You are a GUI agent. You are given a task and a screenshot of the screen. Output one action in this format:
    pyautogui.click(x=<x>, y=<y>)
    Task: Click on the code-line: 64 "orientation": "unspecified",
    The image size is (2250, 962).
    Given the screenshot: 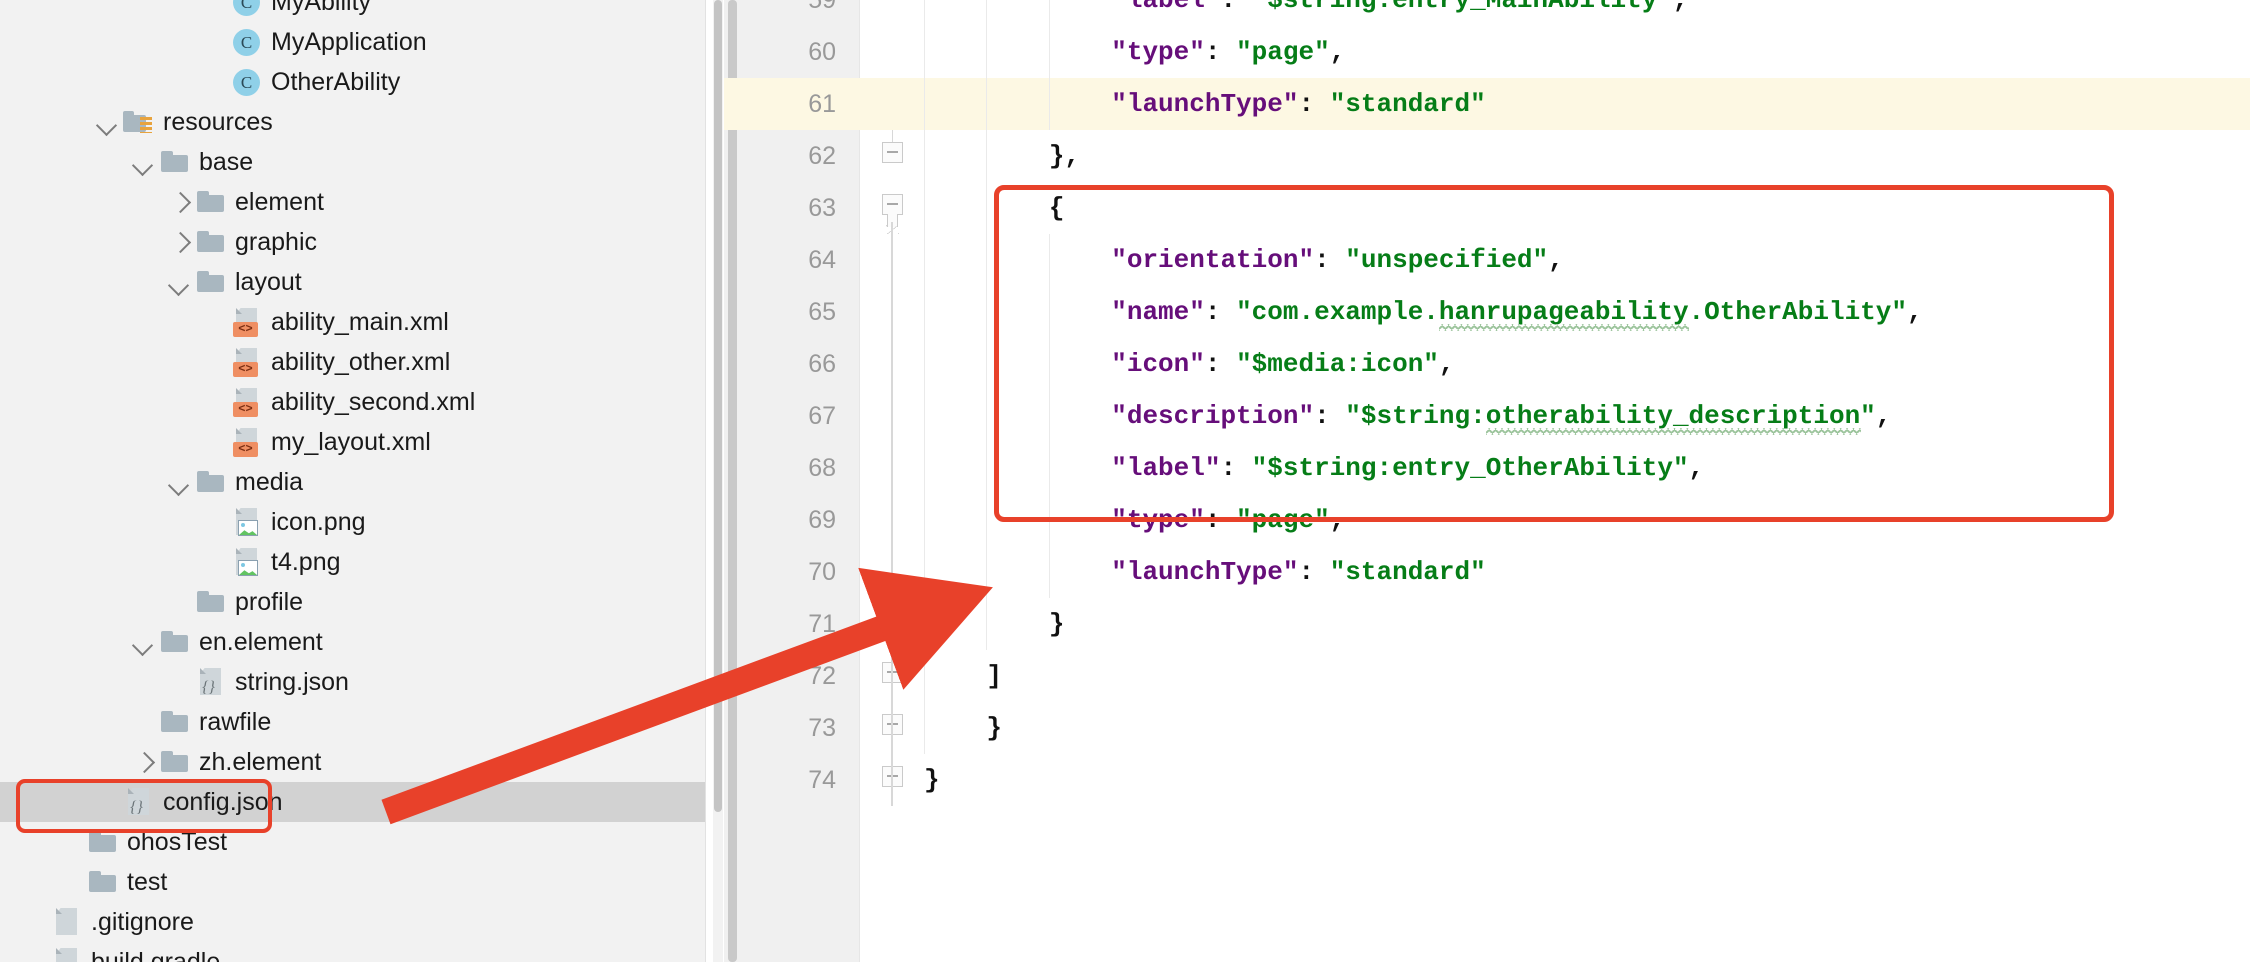 What is the action you would take?
    pyautogui.click(x=1487, y=260)
    